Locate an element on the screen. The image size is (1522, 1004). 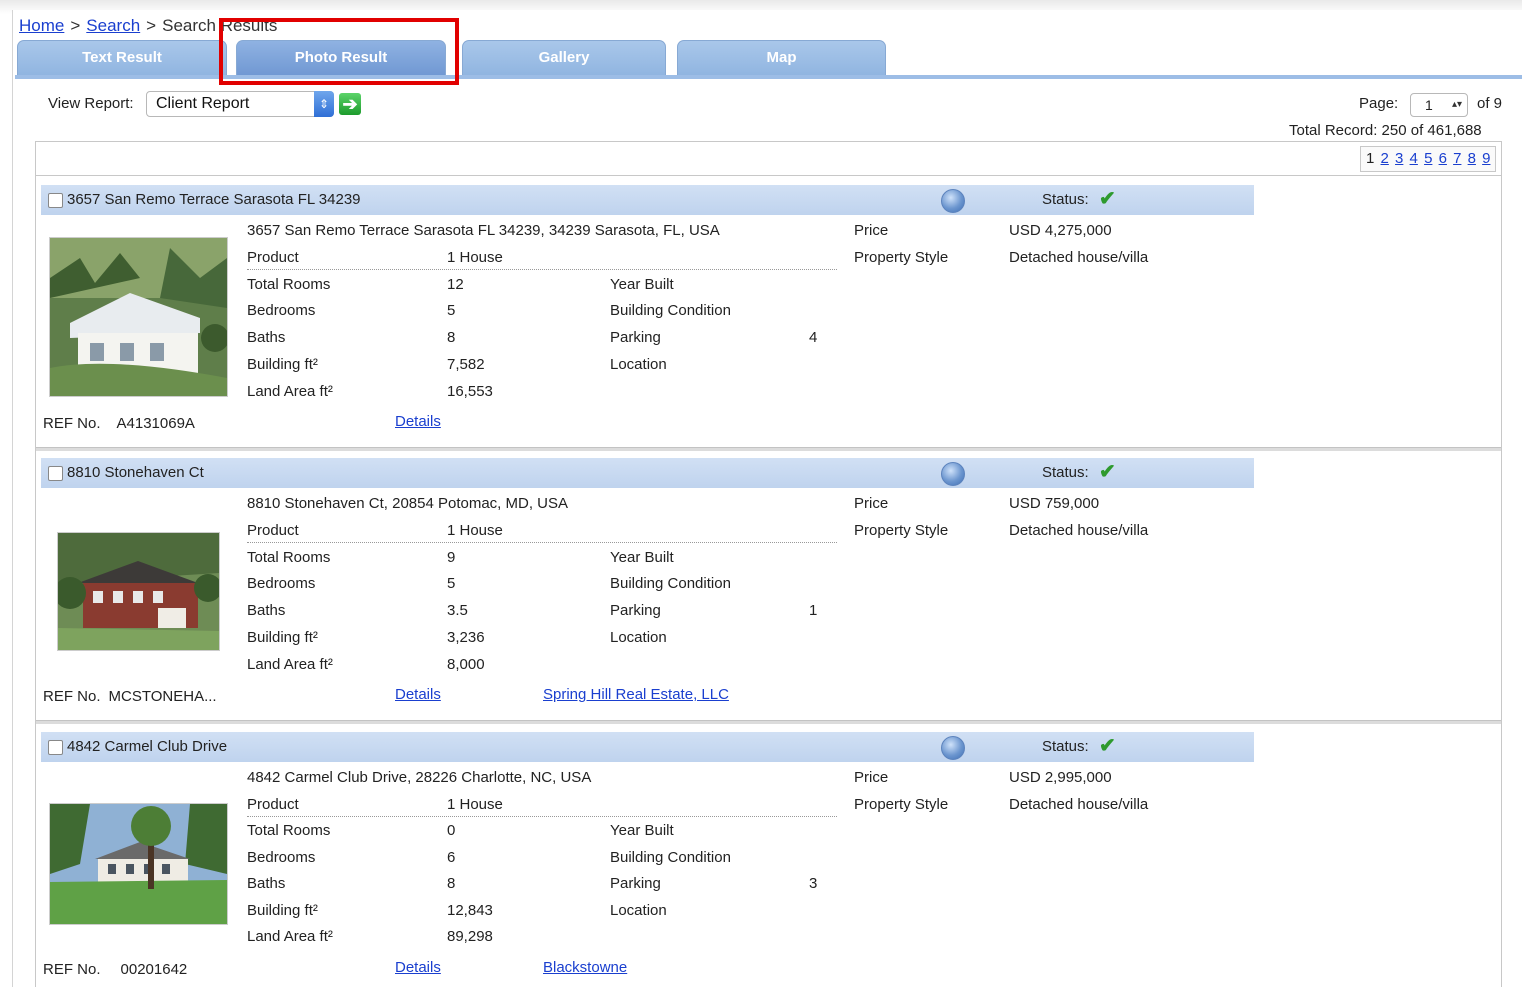
total-record: Total Record: 250 of 461,688 is located at coordinates (1385, 130).